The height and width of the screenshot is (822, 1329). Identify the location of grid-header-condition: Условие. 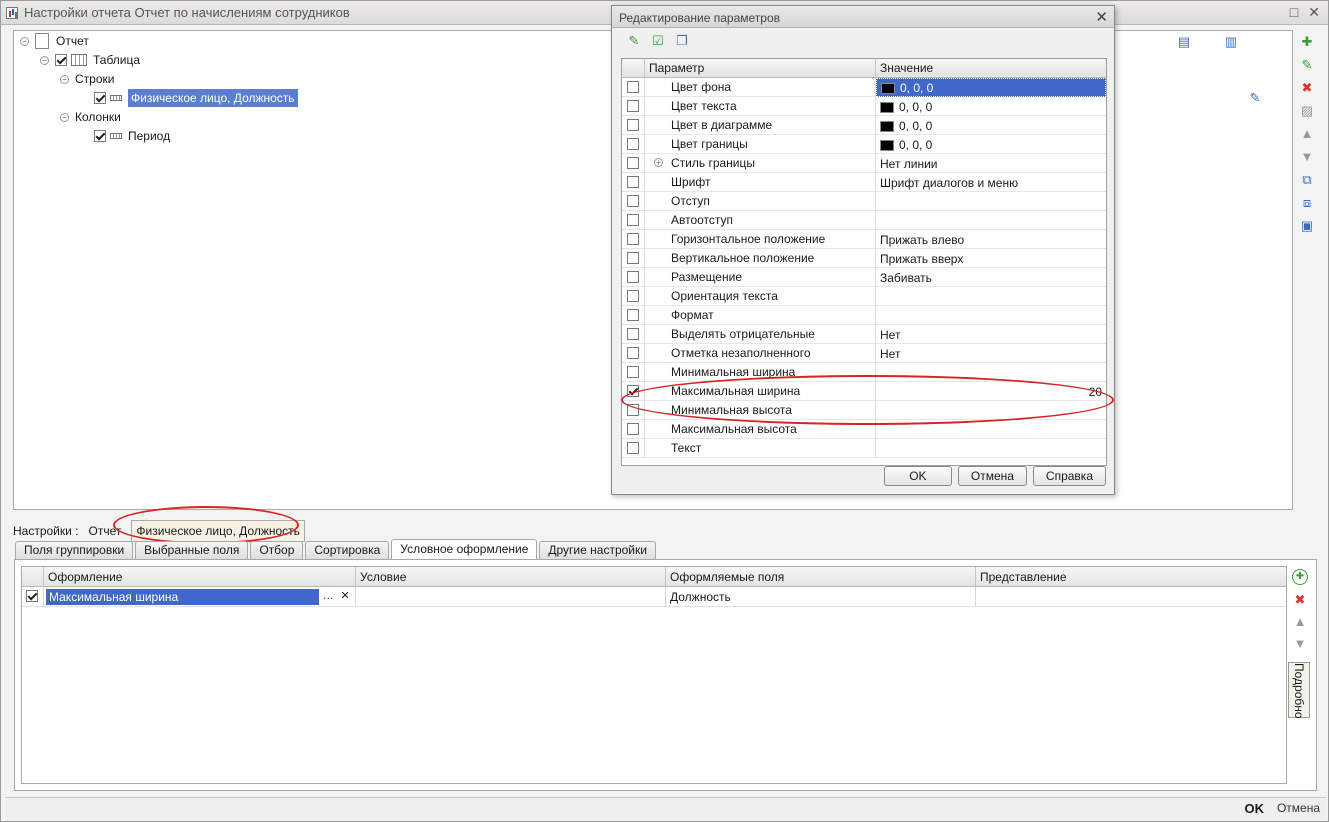
(511, 576).